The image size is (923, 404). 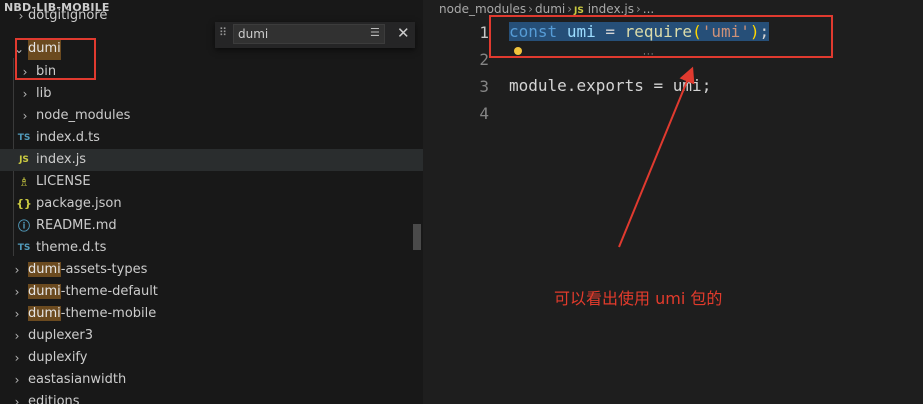 What do you see at coordinates (58, 357) in the screenshot?
I see `tree-item-label: duplexify` at bounding box center [58, 357].